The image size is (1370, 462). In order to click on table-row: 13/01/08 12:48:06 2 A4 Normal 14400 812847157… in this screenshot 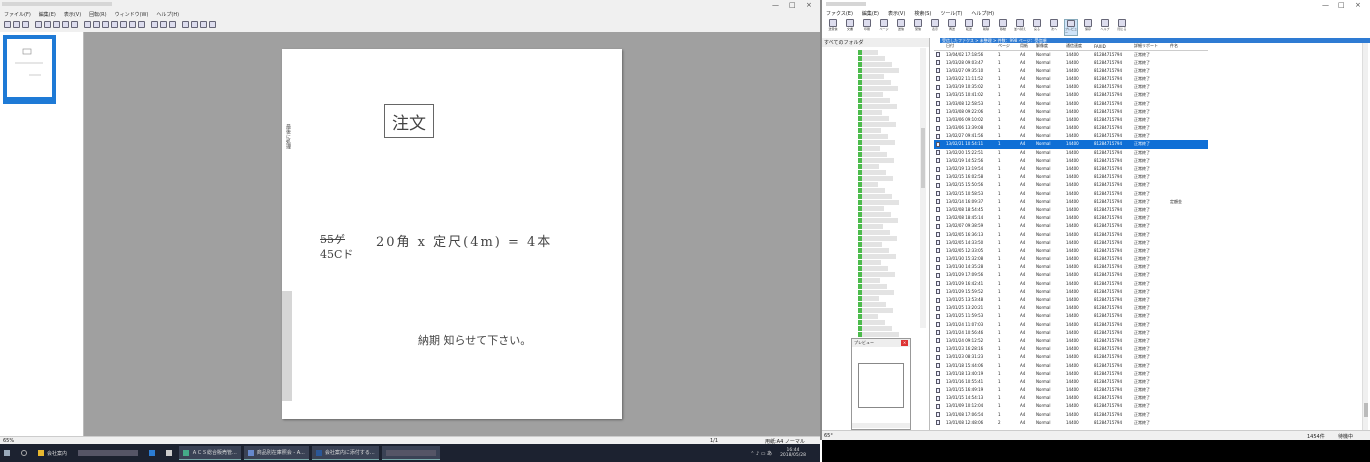, I will do `click(1071, 423)`.